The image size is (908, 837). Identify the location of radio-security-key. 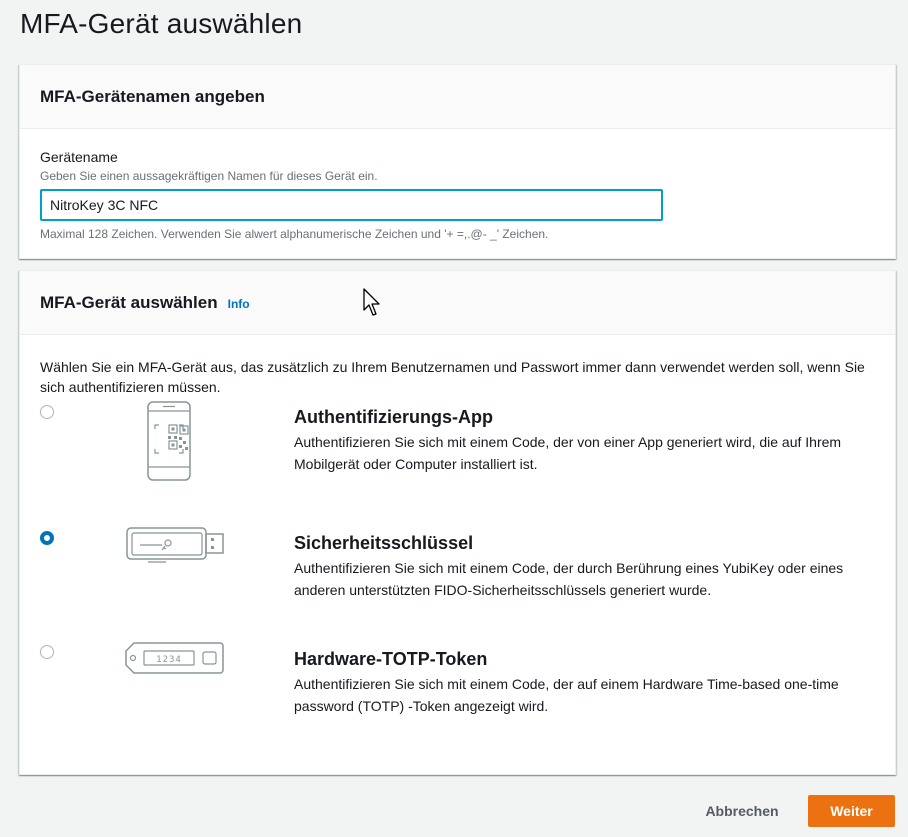
(47, 538).